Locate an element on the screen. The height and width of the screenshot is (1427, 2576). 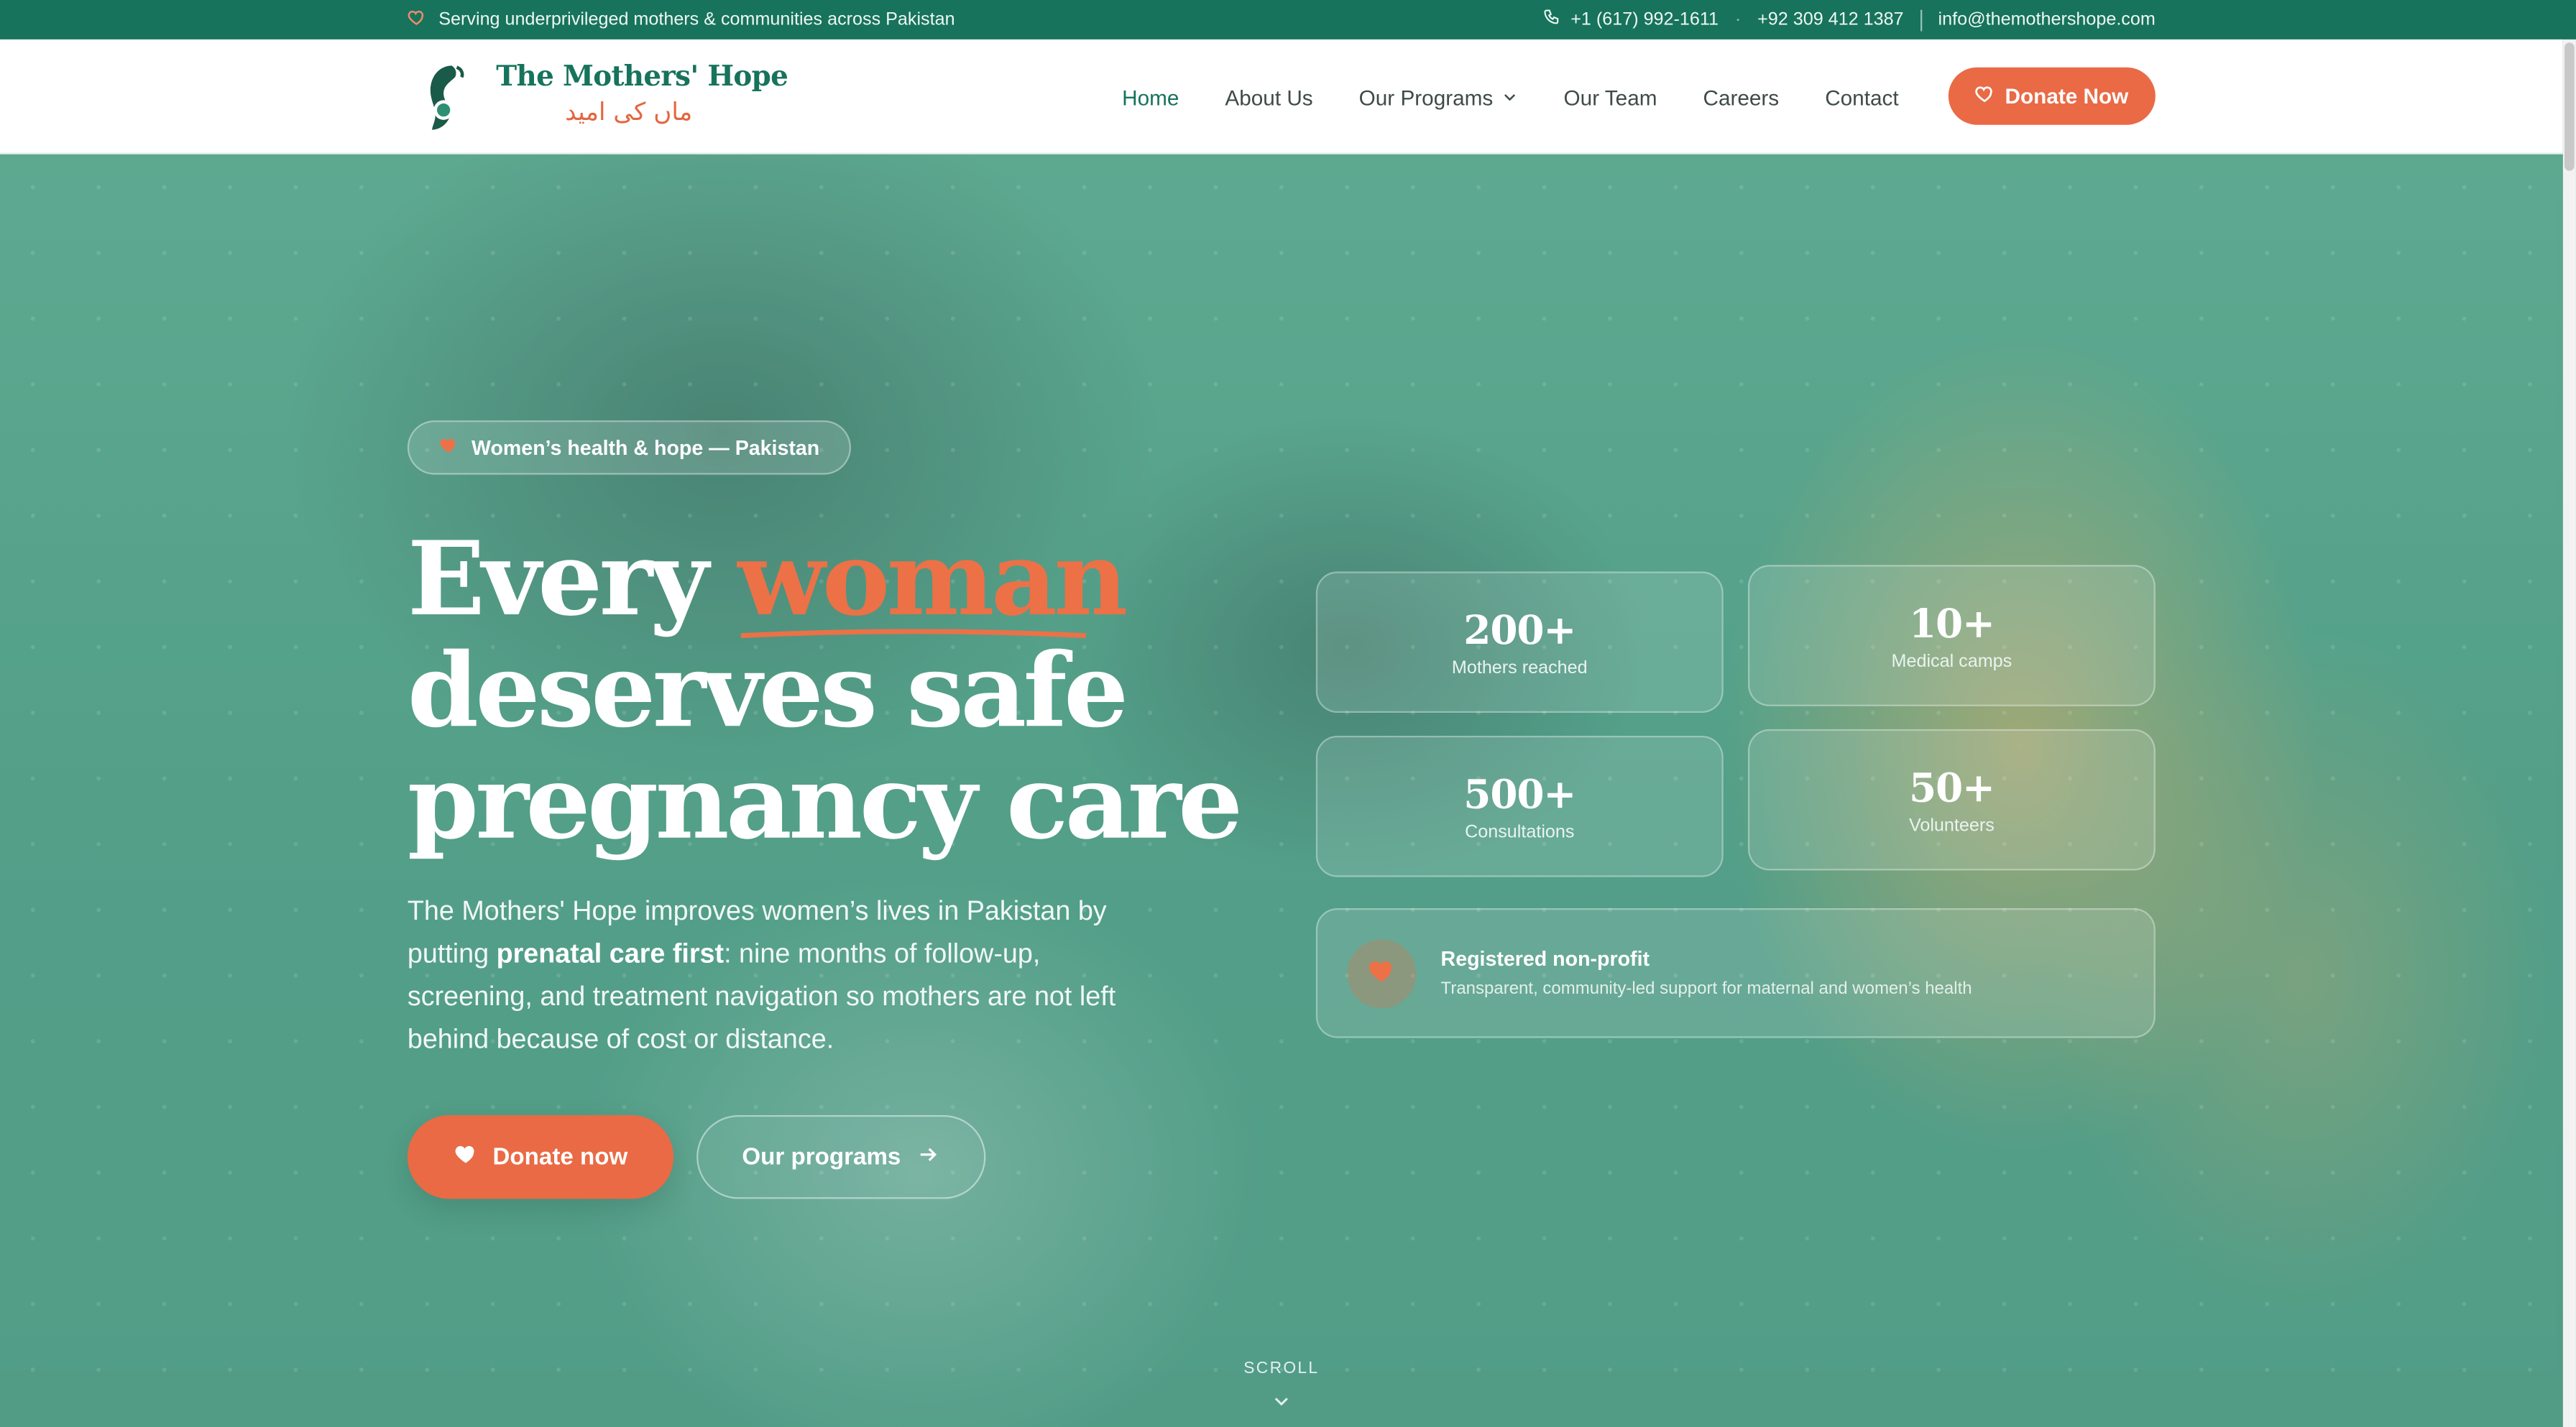
nav-item-programs: Our Programs is located at coordinates (1438, 97).